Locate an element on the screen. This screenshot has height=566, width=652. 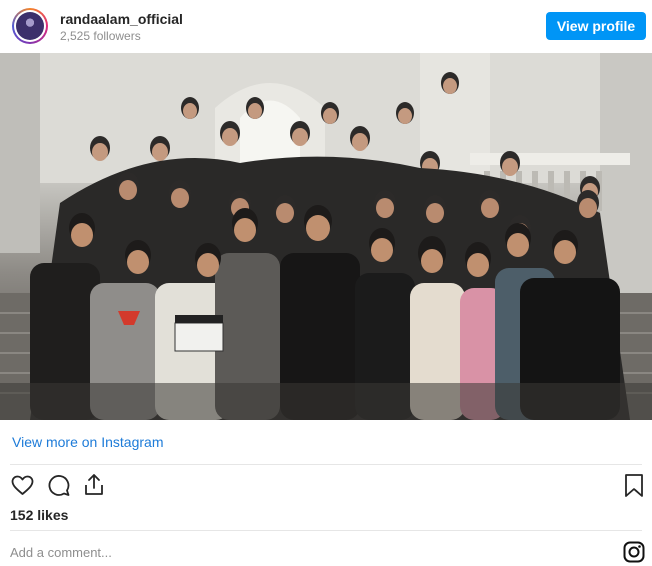
avatar is located at coordinates (30, 26).